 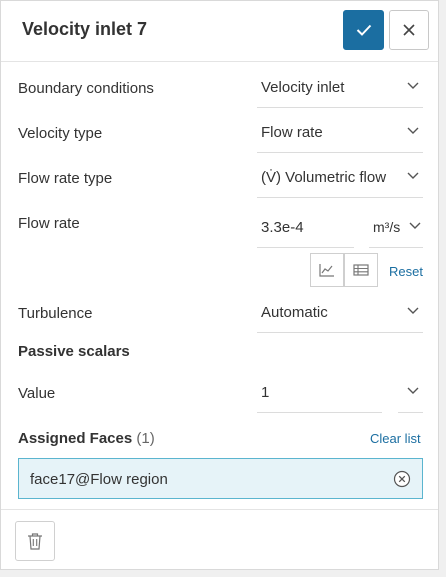 I want to click on passive-scalar-value-input: 1, so click(x=319, y=393).